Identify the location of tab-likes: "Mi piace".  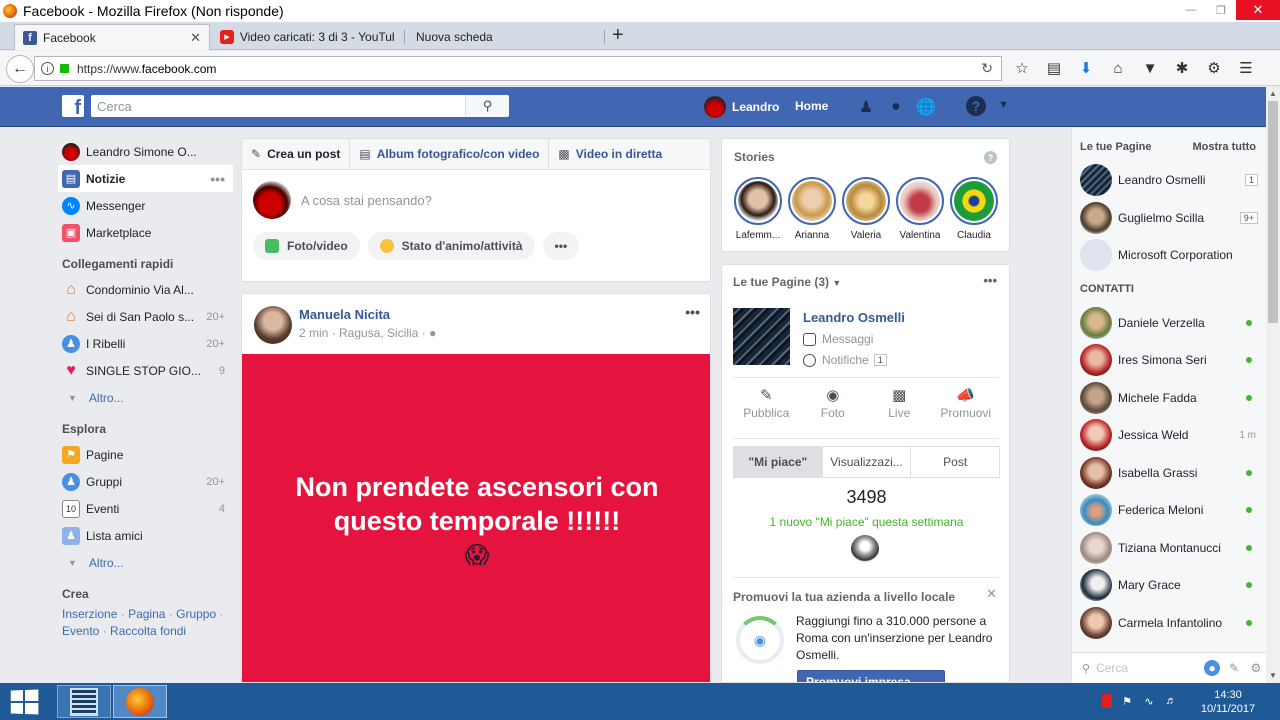
(778, 462).